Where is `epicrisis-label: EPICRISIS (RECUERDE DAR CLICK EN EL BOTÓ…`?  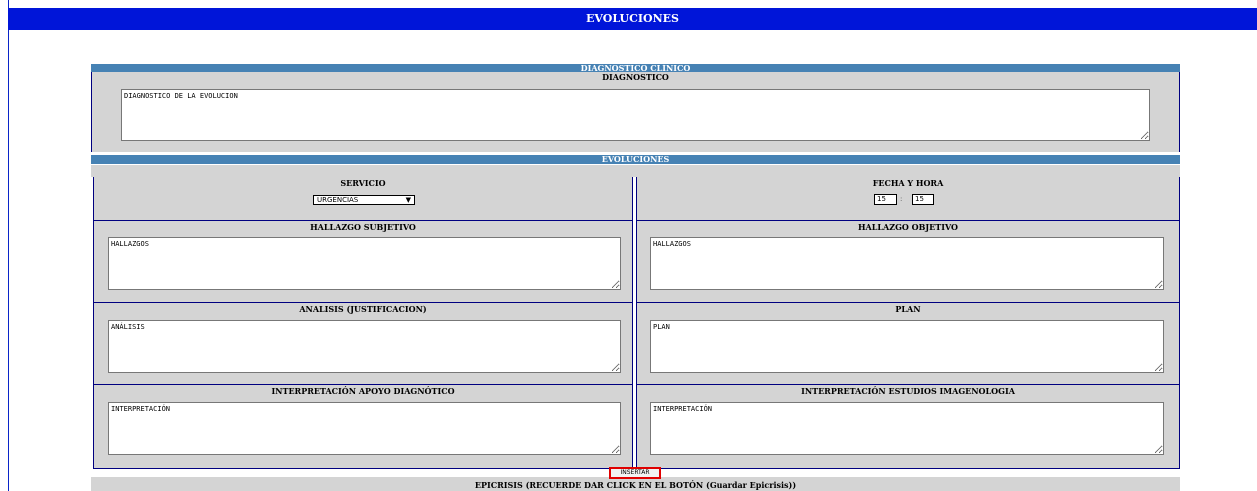 epicrisis-label: EPICRISIS (RECUERDE DAR CLICK EN EL BOTÓ… is located at coordinates (635, 485).